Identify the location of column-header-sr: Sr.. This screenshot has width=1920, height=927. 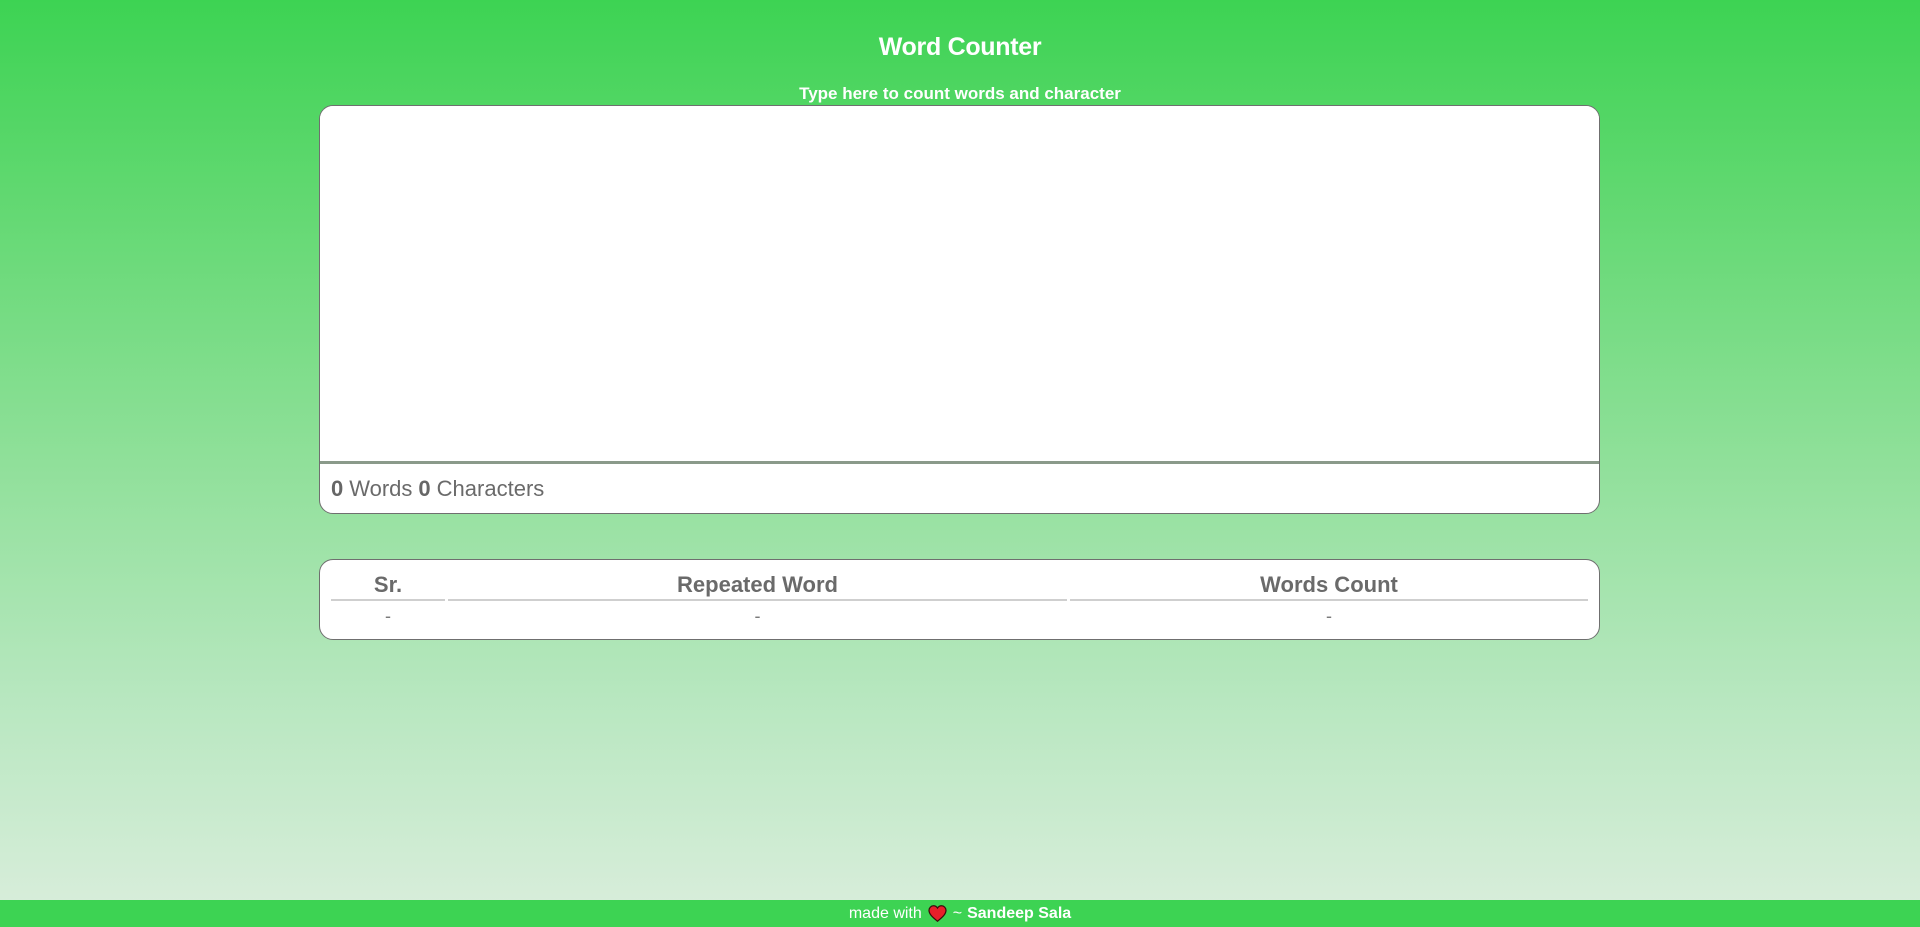
(388, 584).